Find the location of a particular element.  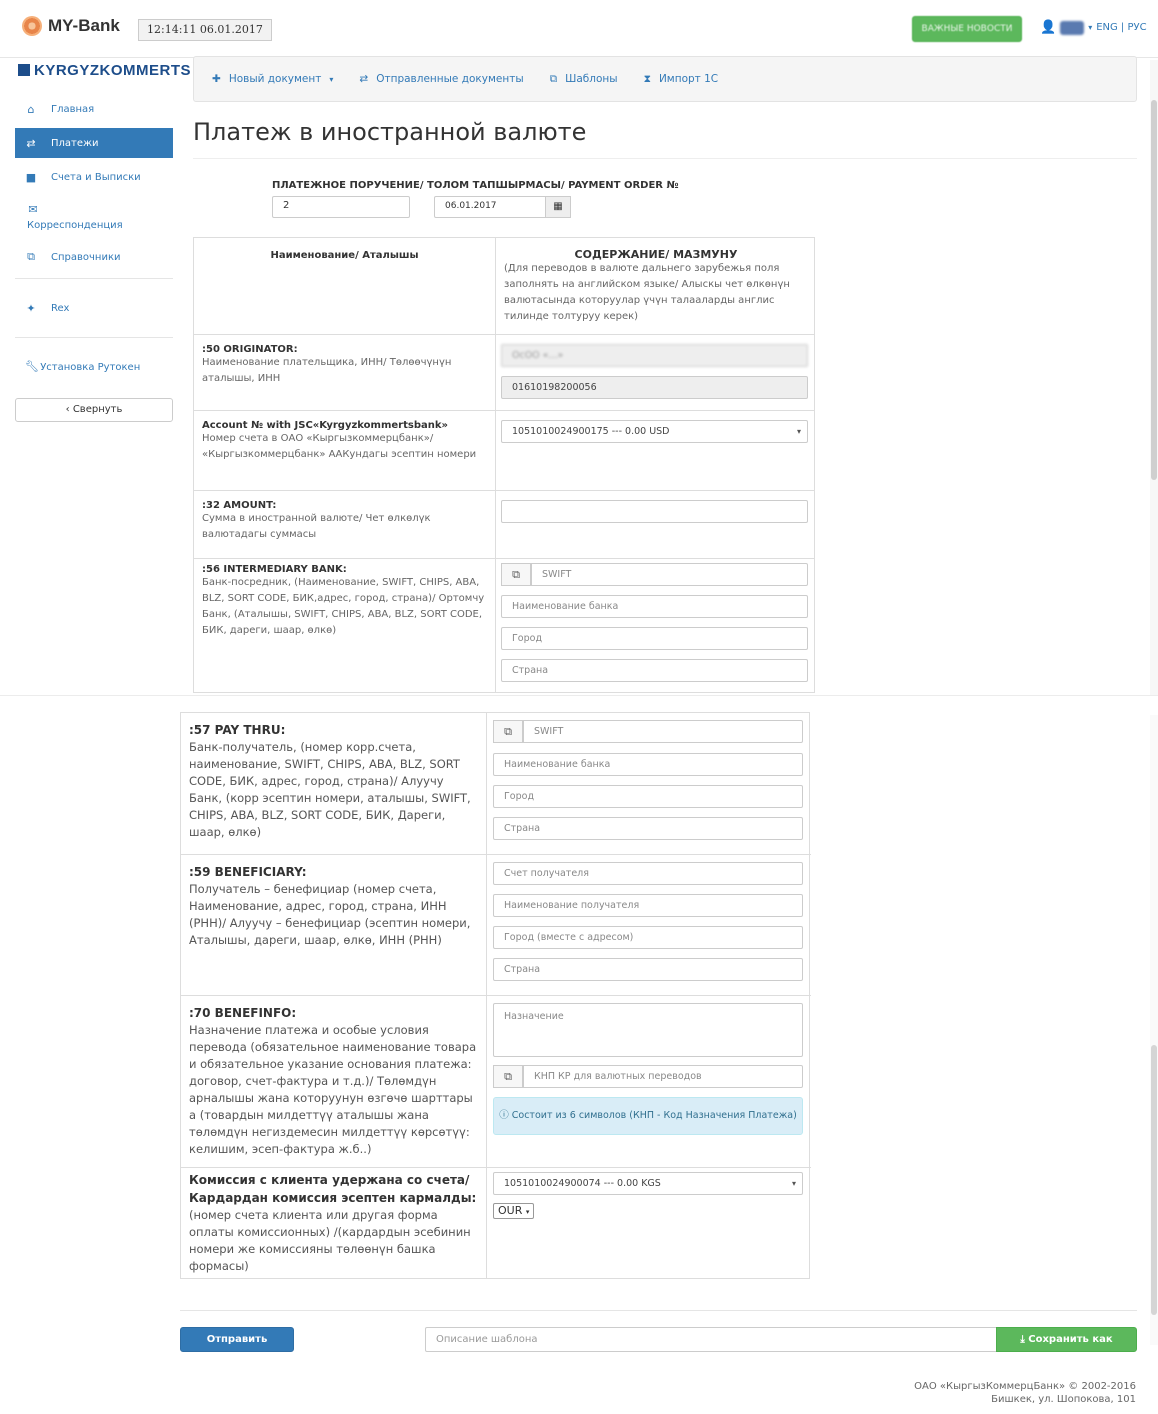

sidebar-item-correspondence: ✉ Корреспонденция is located at coordinates (94, 217).